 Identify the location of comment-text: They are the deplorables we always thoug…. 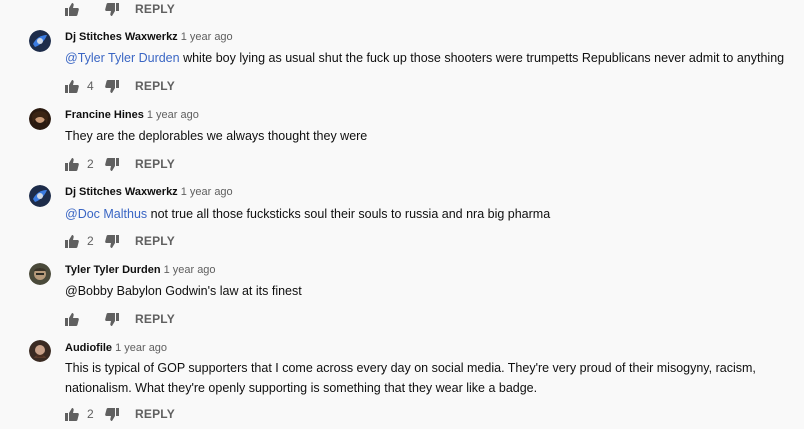
(434, 136).